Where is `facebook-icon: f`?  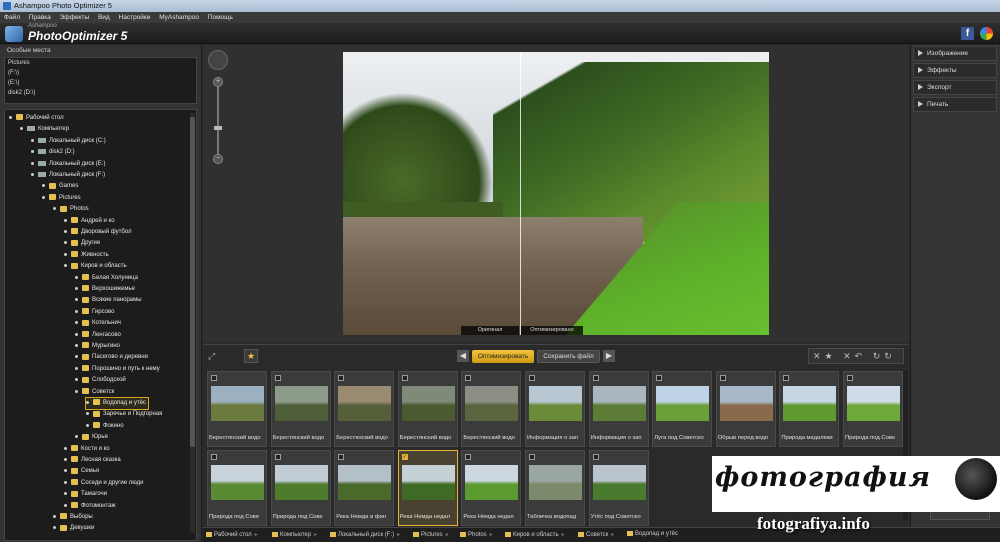 facebook-icon: f is located at coordinates (967, 33).